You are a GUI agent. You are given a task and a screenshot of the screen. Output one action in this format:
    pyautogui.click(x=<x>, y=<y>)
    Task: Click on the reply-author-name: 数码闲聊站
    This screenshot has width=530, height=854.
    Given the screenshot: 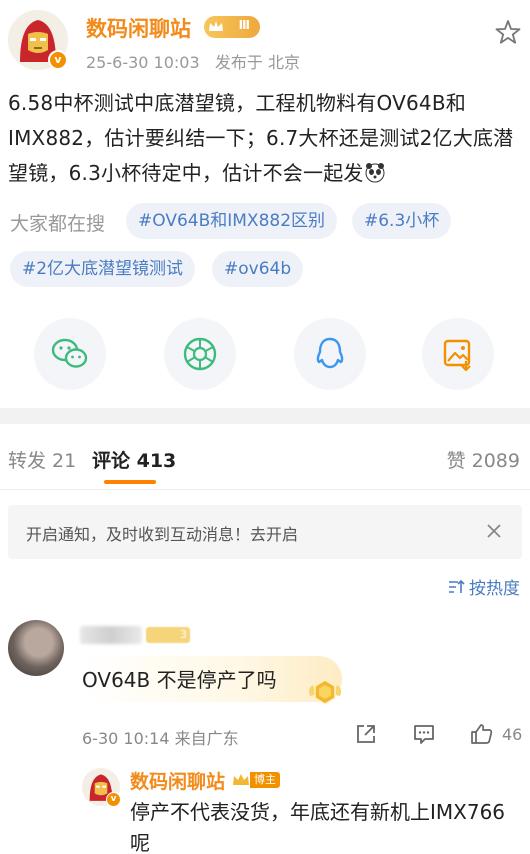 What is the action you would take?
    pyautogui.click(x=177, y=780)
    